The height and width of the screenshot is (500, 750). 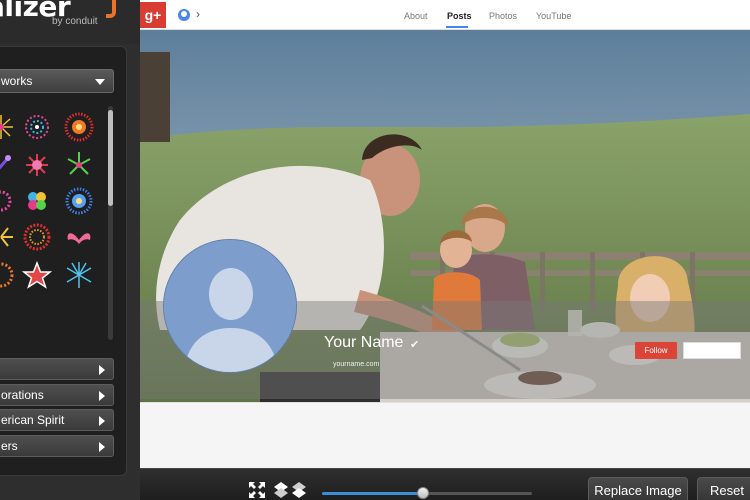 What do you see at coordinates (111, 9) in the screenshot?
I see `logo-bracket-mark` at bounding box center [111, 9].